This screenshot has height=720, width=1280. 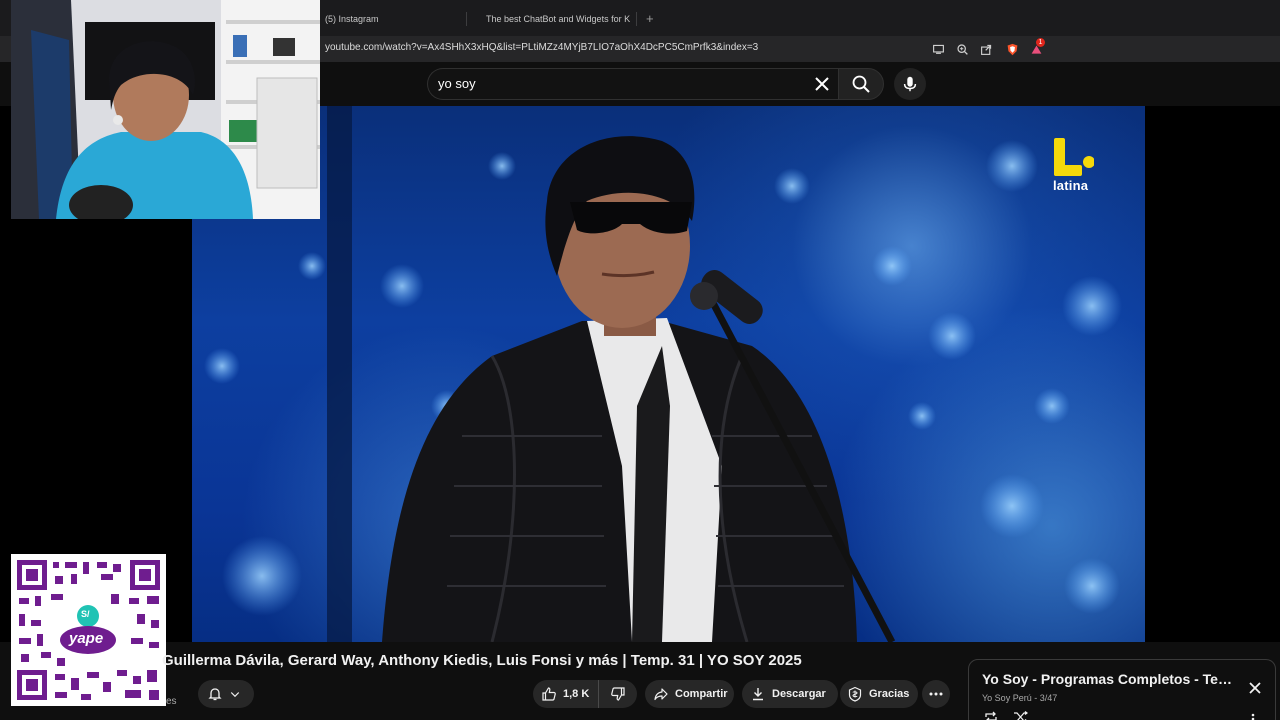 I want to click on brave-shield-icon, so click(x=1012, y=49).